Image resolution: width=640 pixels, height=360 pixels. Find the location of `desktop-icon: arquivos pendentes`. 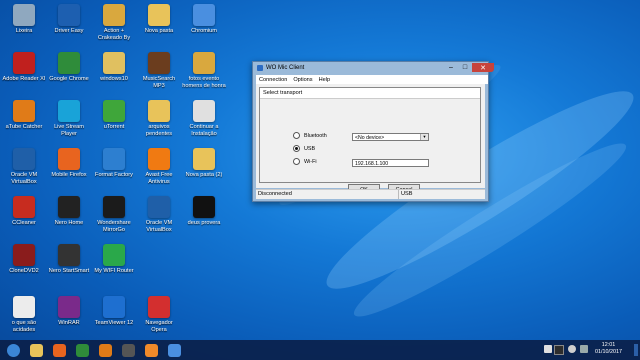

desktop-icon: arquivos pendentes is located at coordinates (159, 118).